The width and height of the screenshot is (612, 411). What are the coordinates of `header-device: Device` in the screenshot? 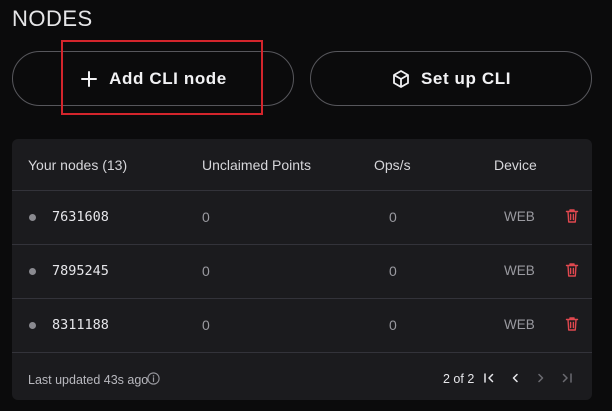 It's located at (515, 165).